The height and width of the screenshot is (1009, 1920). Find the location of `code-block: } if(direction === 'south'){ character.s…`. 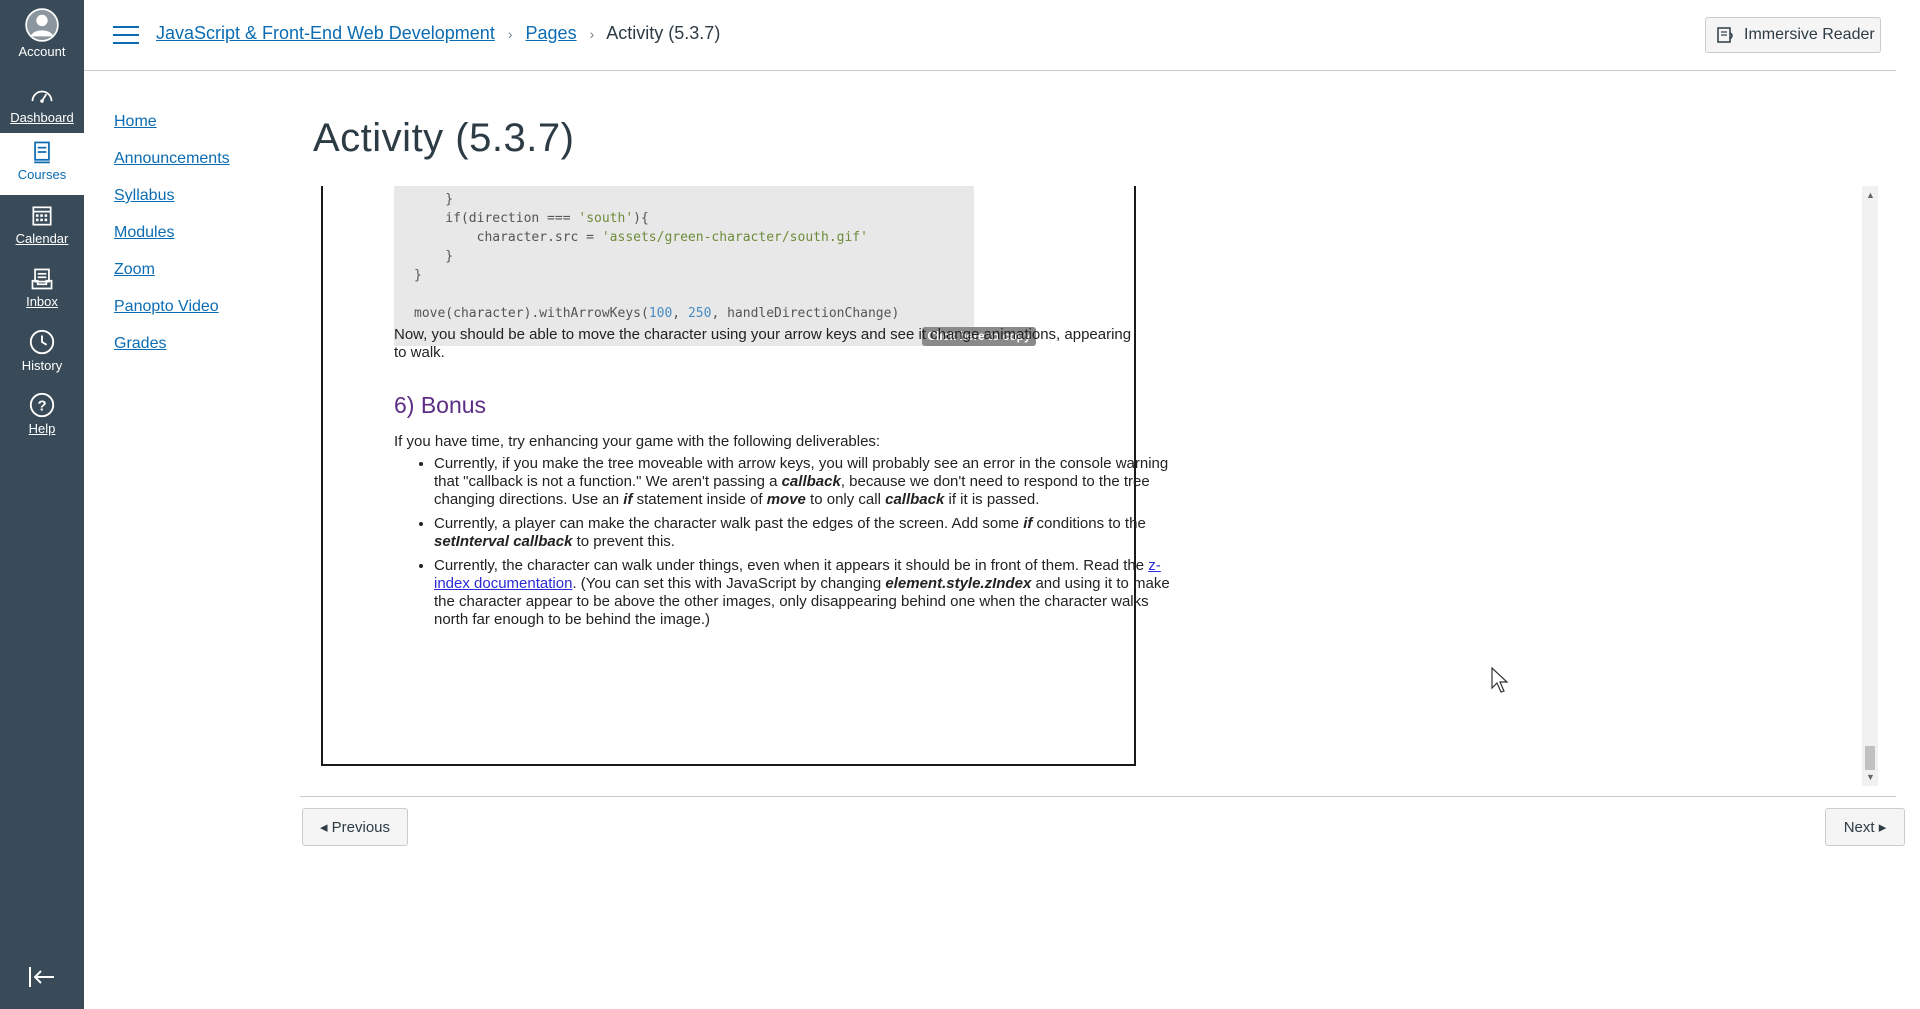

code-block: } if(direction === 'south'){ character.s… is located at coordinates (715, 266).